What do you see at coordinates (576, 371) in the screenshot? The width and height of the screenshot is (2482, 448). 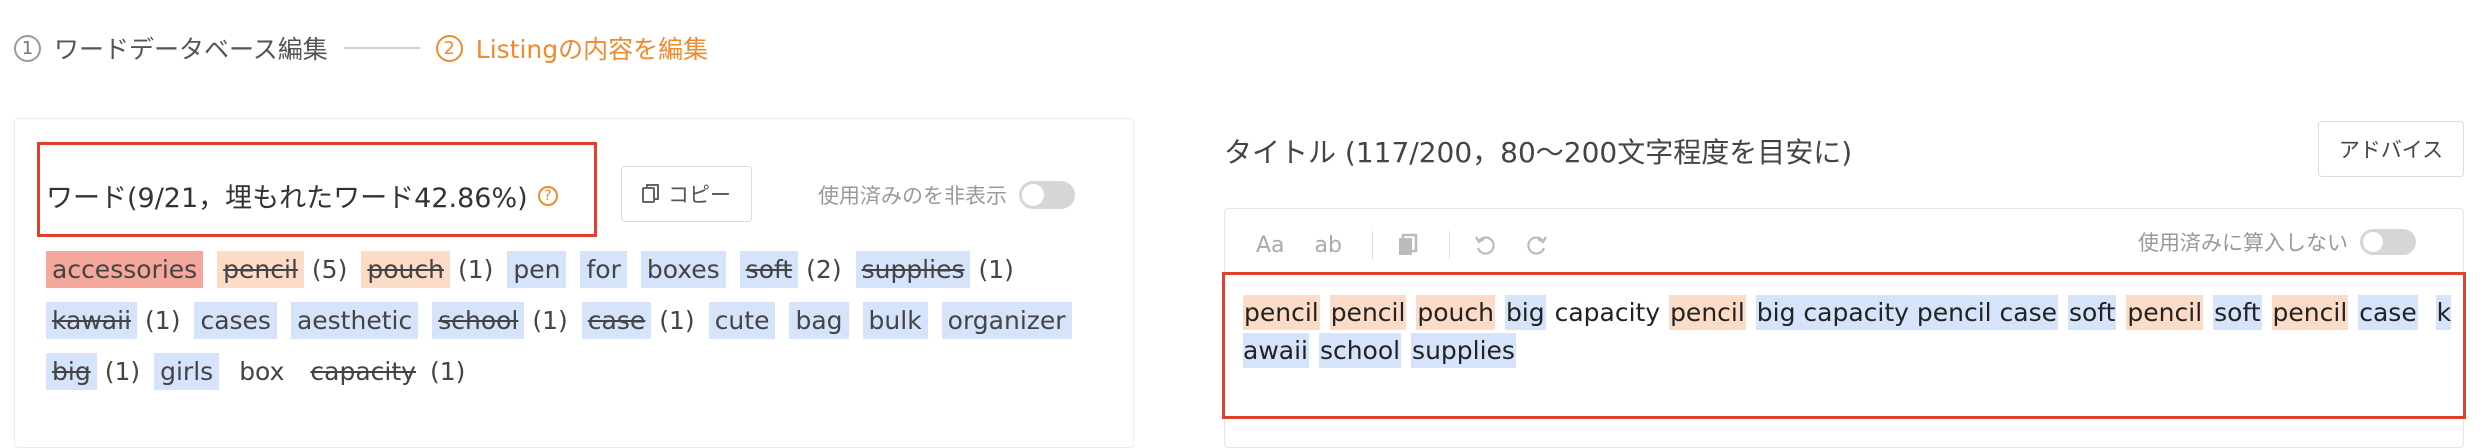 I see `tag-row: big (1) girls box capacity (1)` at bounding box center [576, 371].